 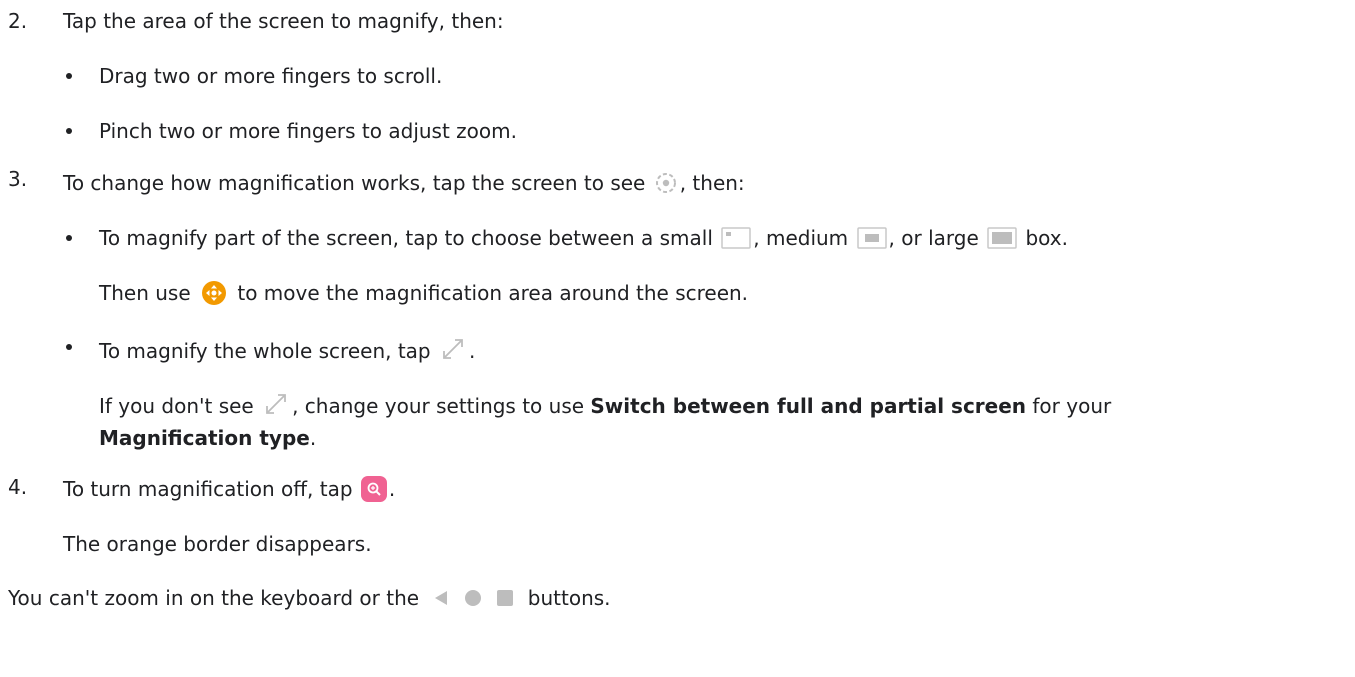 What do you see at coordinates (271, 76) in the screenshot?
I see `step-2-bullet-1: Drag two or more fingers to scroll.` at bounding box center [271, 76].